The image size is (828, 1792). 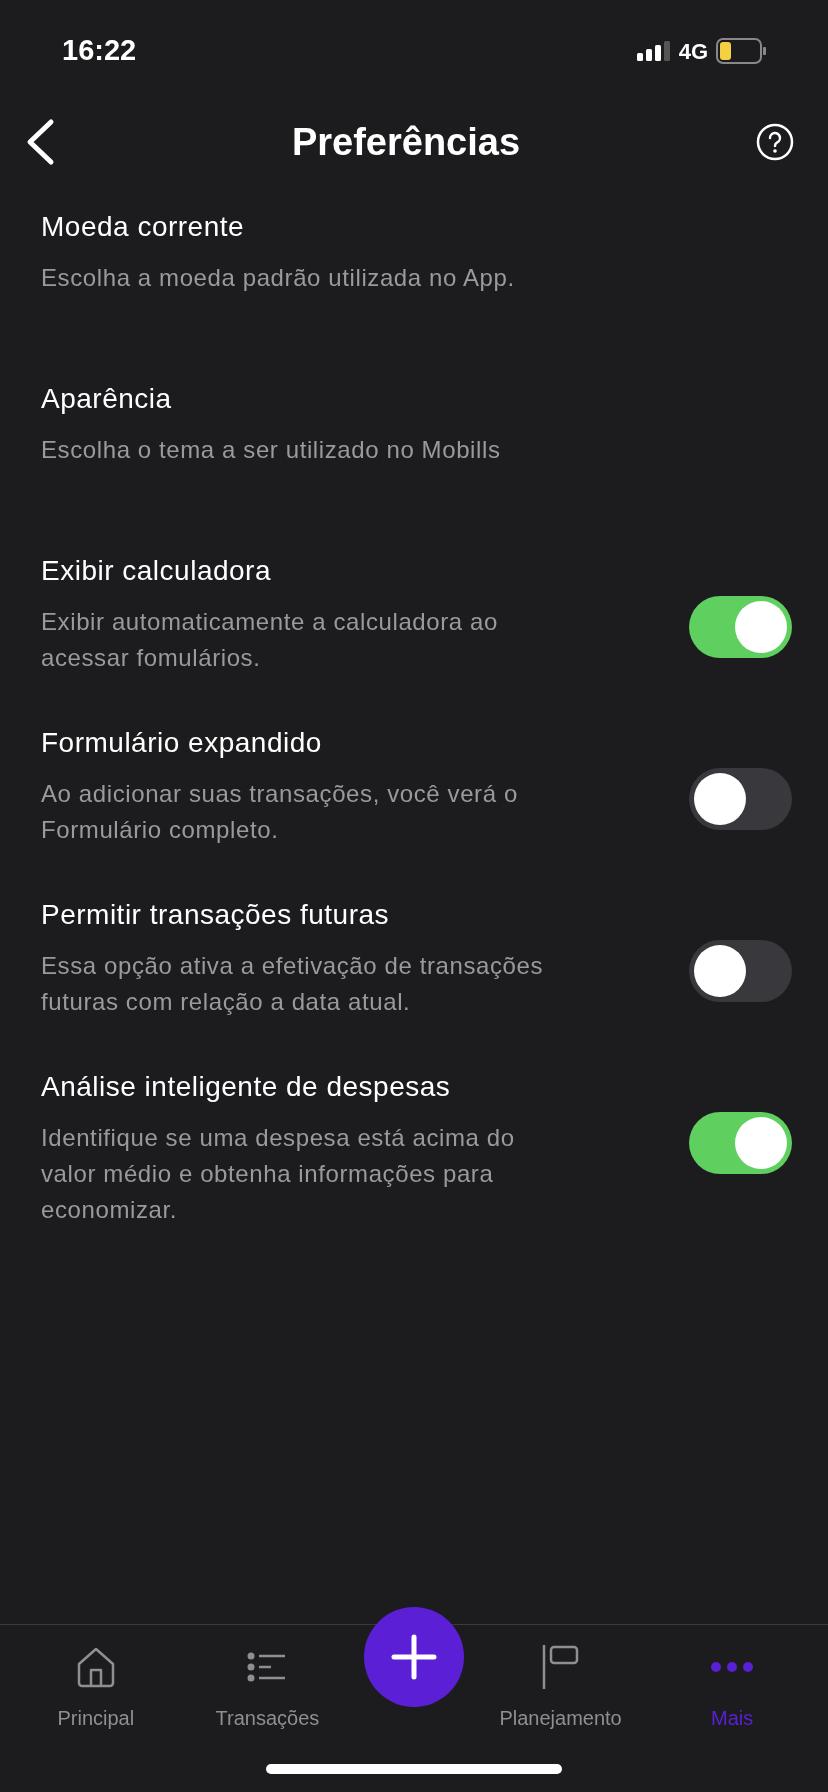 I want to click on setting-description: Escolha o tema a ser utilizado no Mobills, so click(x=271, y=450).